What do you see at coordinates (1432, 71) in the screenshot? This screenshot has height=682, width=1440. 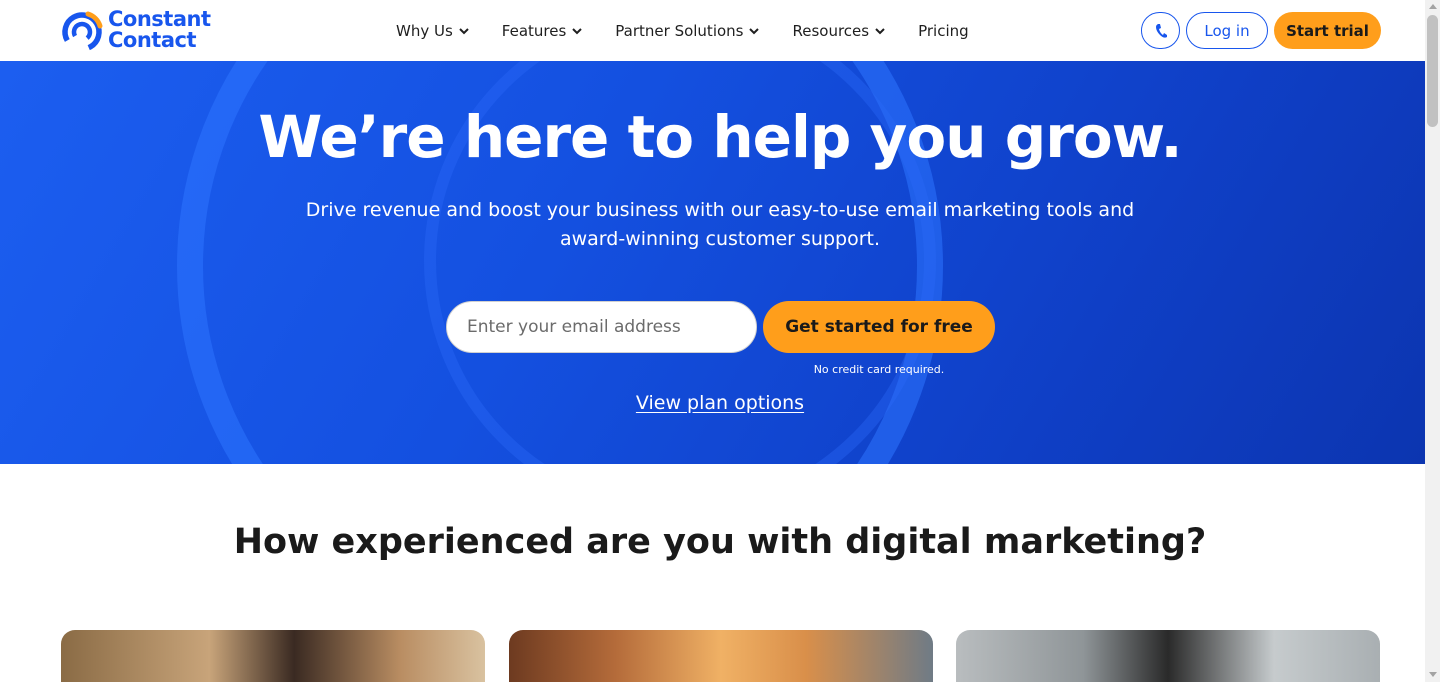 I see `scrollbar-thumb` at bounding box center [1432, 71].